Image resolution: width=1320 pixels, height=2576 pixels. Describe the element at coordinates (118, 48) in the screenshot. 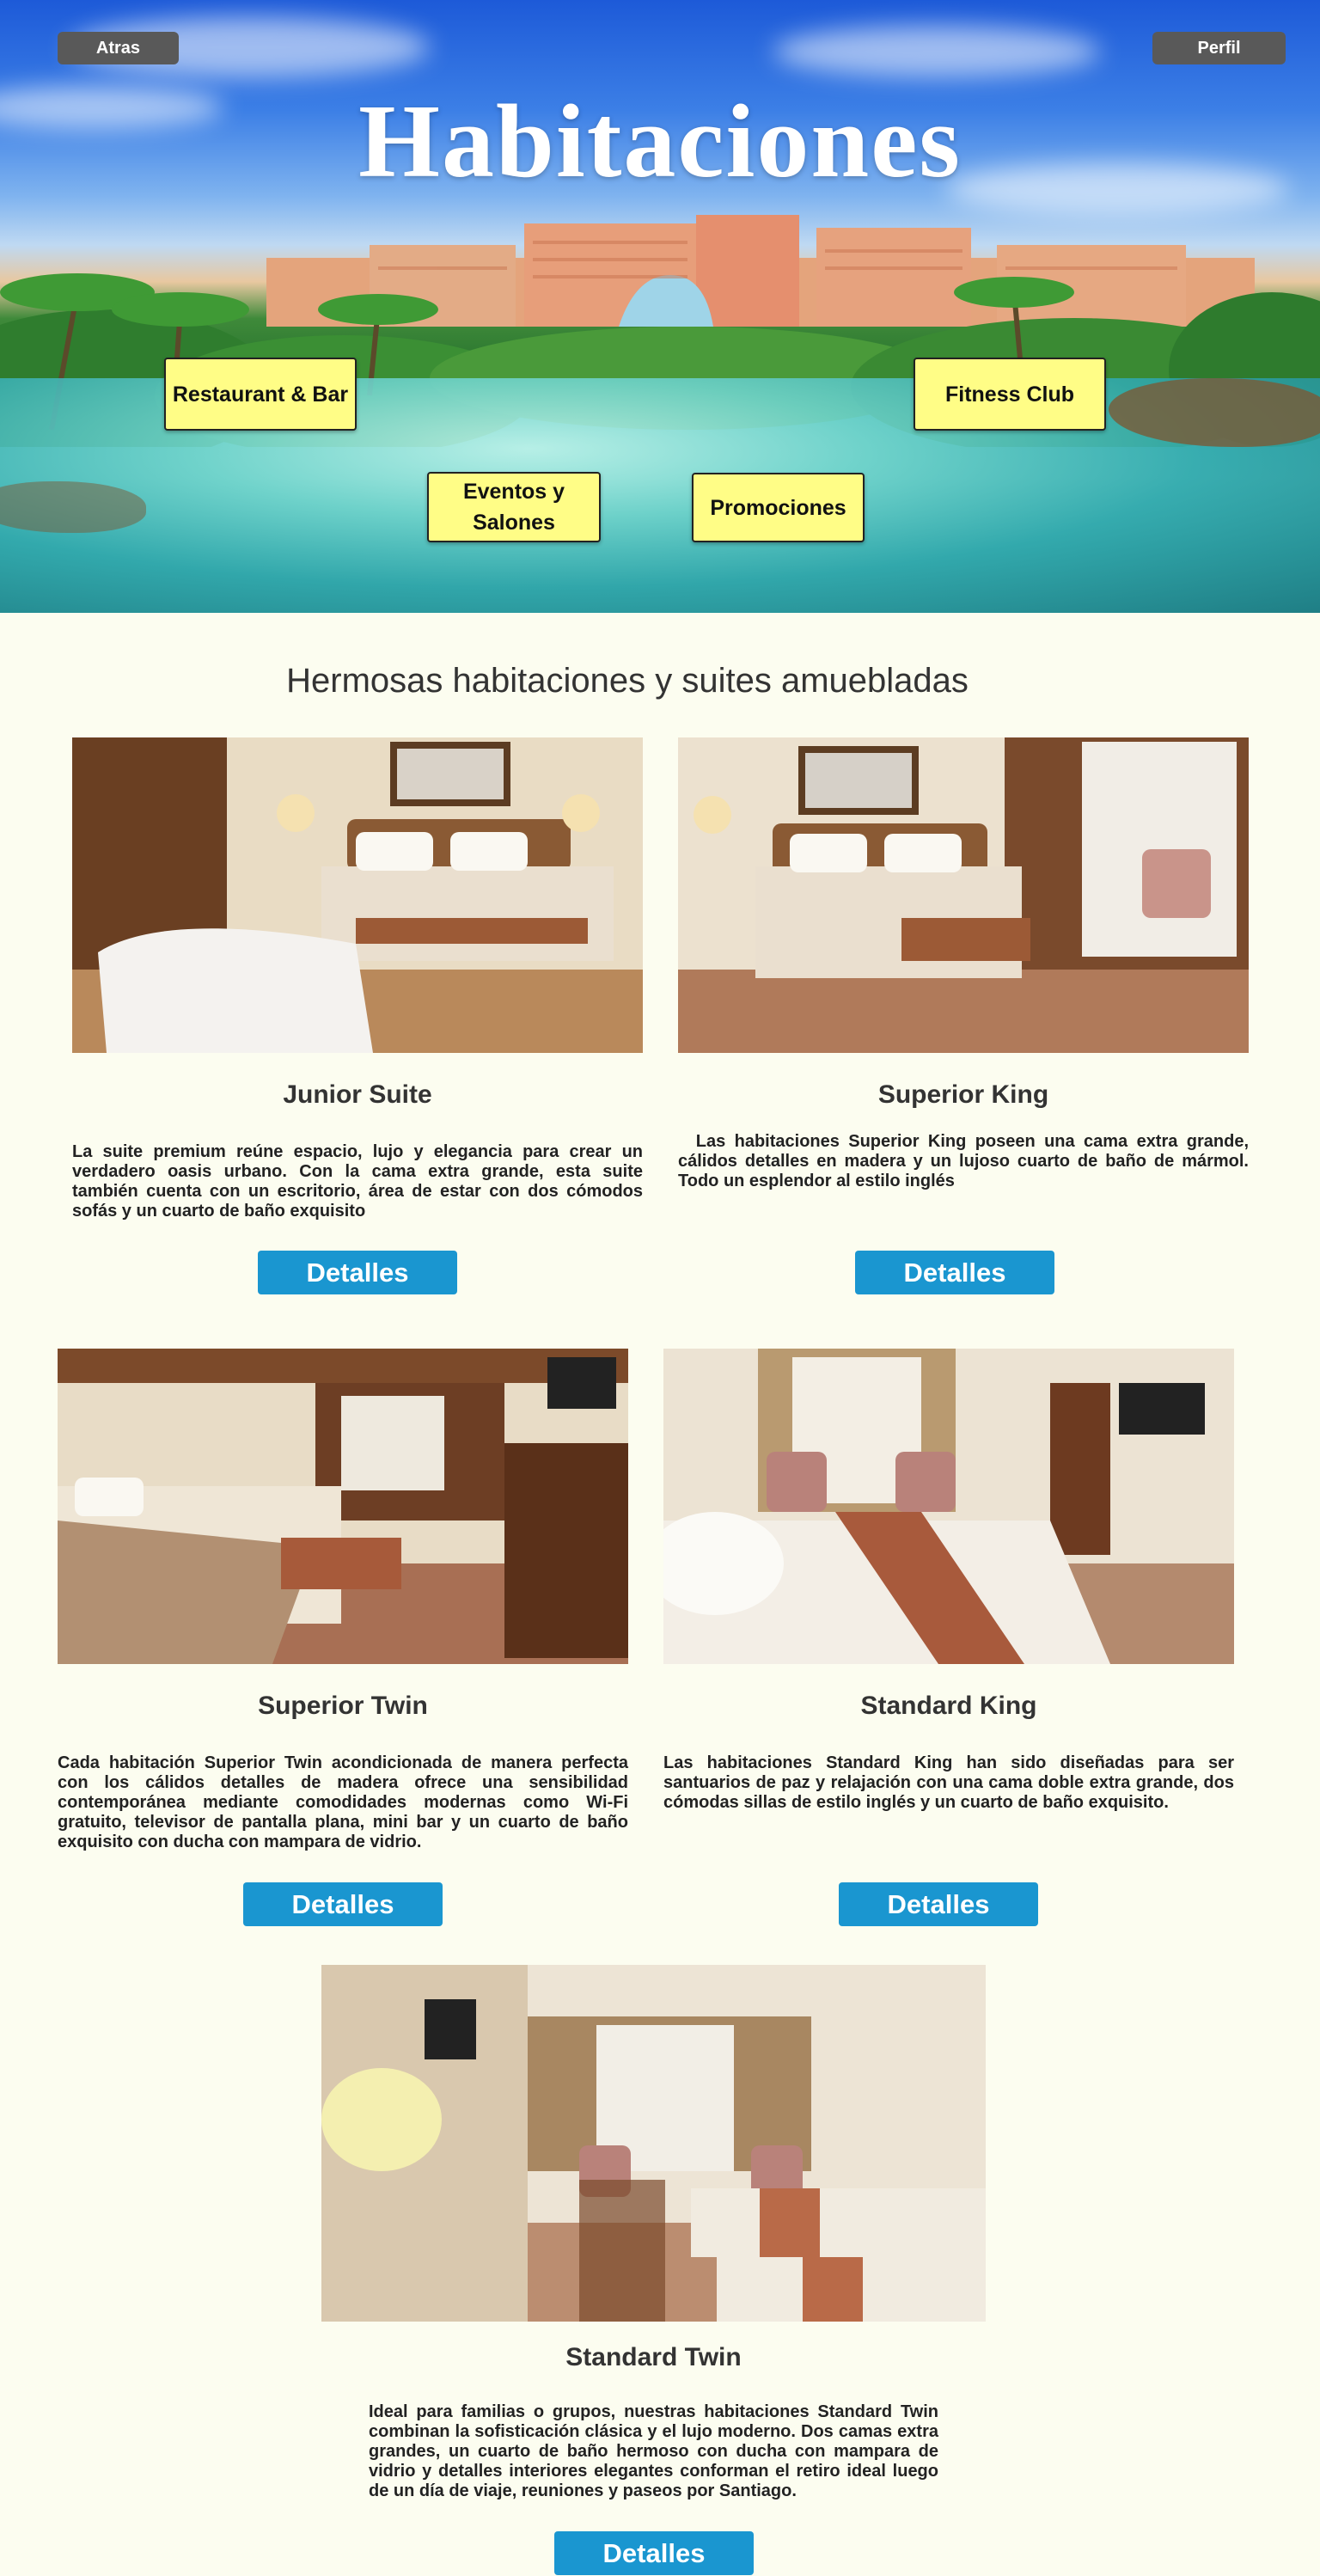

I see `back-button: Atras` at that location.